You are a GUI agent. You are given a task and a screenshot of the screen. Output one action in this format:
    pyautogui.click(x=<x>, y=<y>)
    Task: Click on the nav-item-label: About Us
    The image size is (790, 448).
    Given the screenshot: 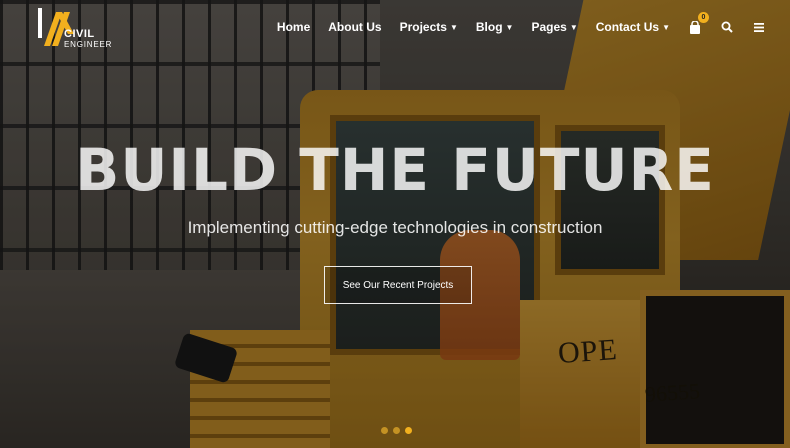 What is the action you would take?
    pyautogui.click(x=355, y=27)
    